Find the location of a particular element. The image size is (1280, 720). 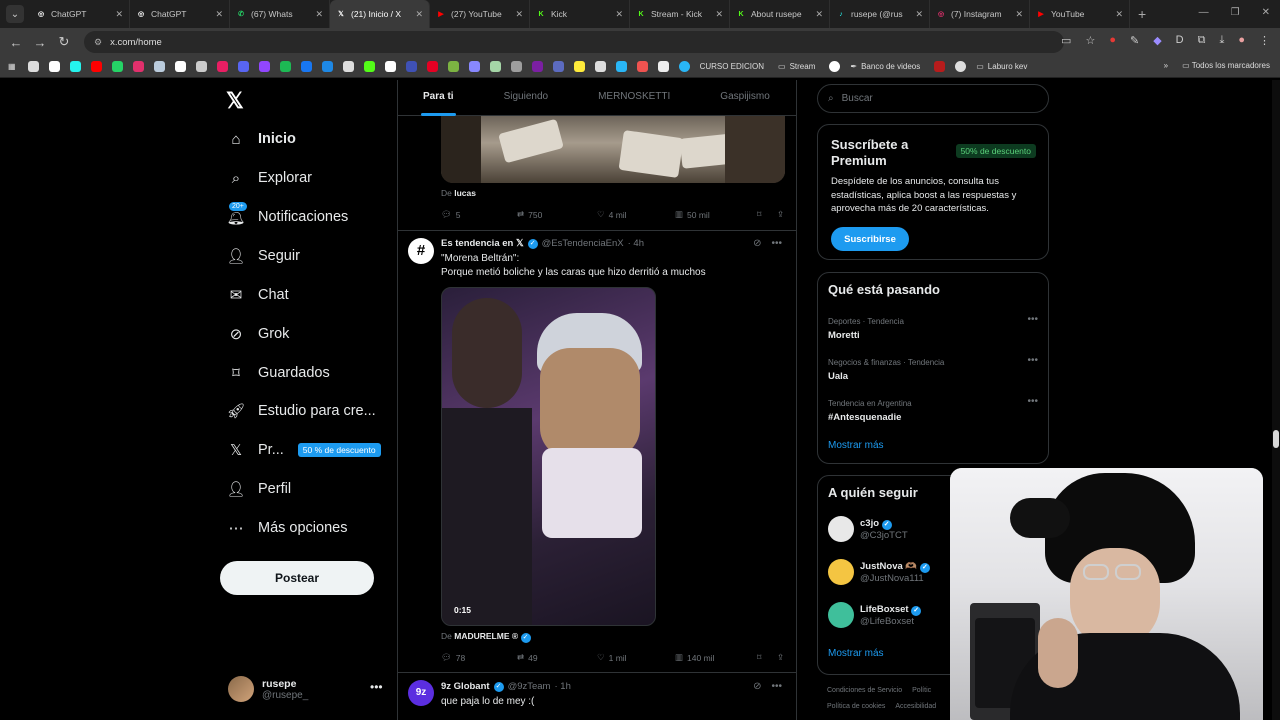

new-tab-button: + is located at coordinates (1142, 14).